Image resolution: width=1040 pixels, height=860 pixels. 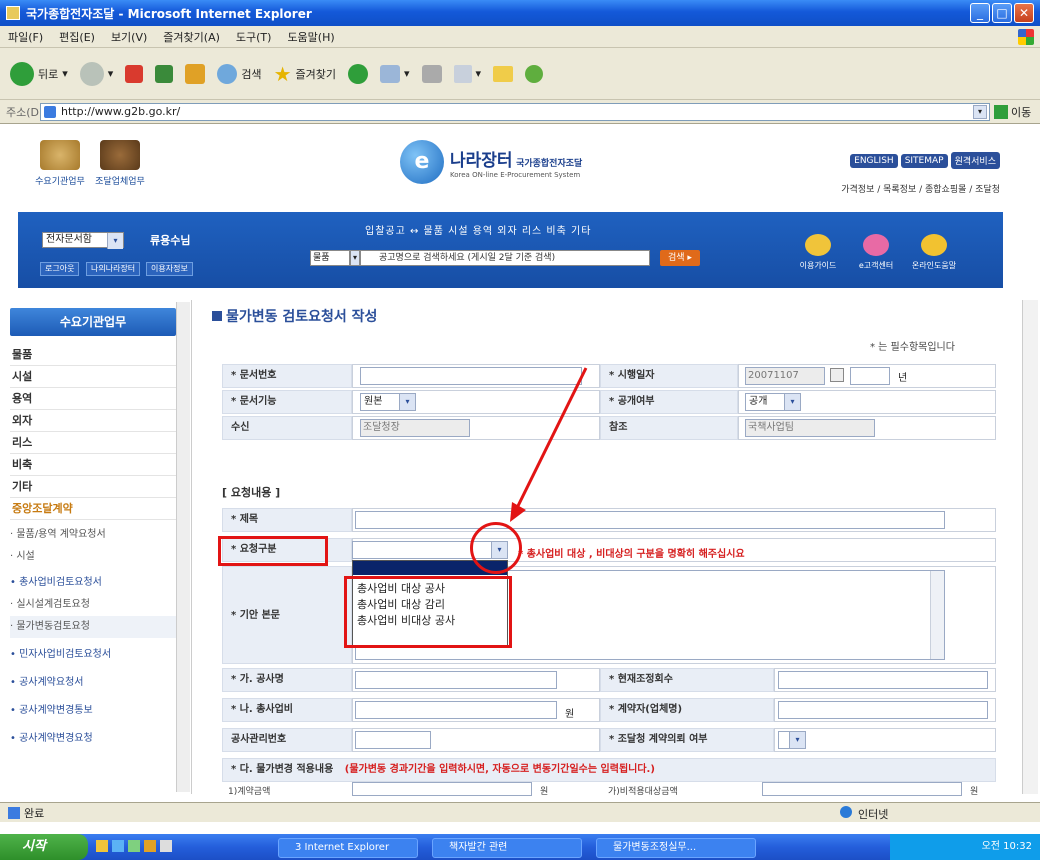 What do you see at coordinates (810, 428) in the screenshot?
I see `cc-input: 국책사업팀` at bounding box center [810, 428].